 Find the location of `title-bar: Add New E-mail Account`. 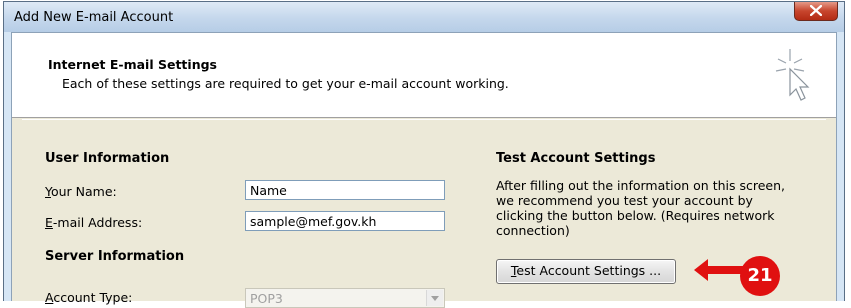

title-bar: Add New E-mail Account is located at coordinates (424, 17).